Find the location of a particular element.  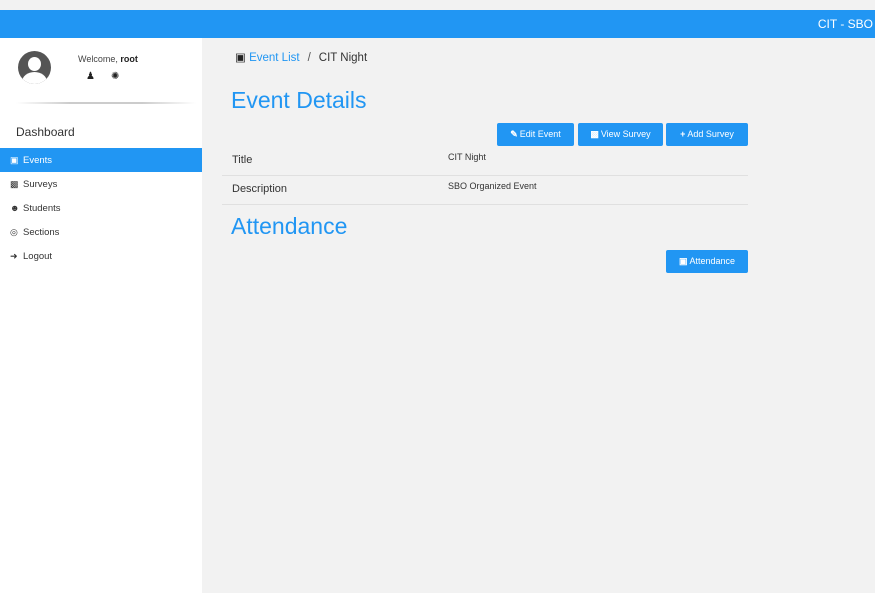

breadcrumb-event-list: ▣ Event List is located at coordinates (267, 58).